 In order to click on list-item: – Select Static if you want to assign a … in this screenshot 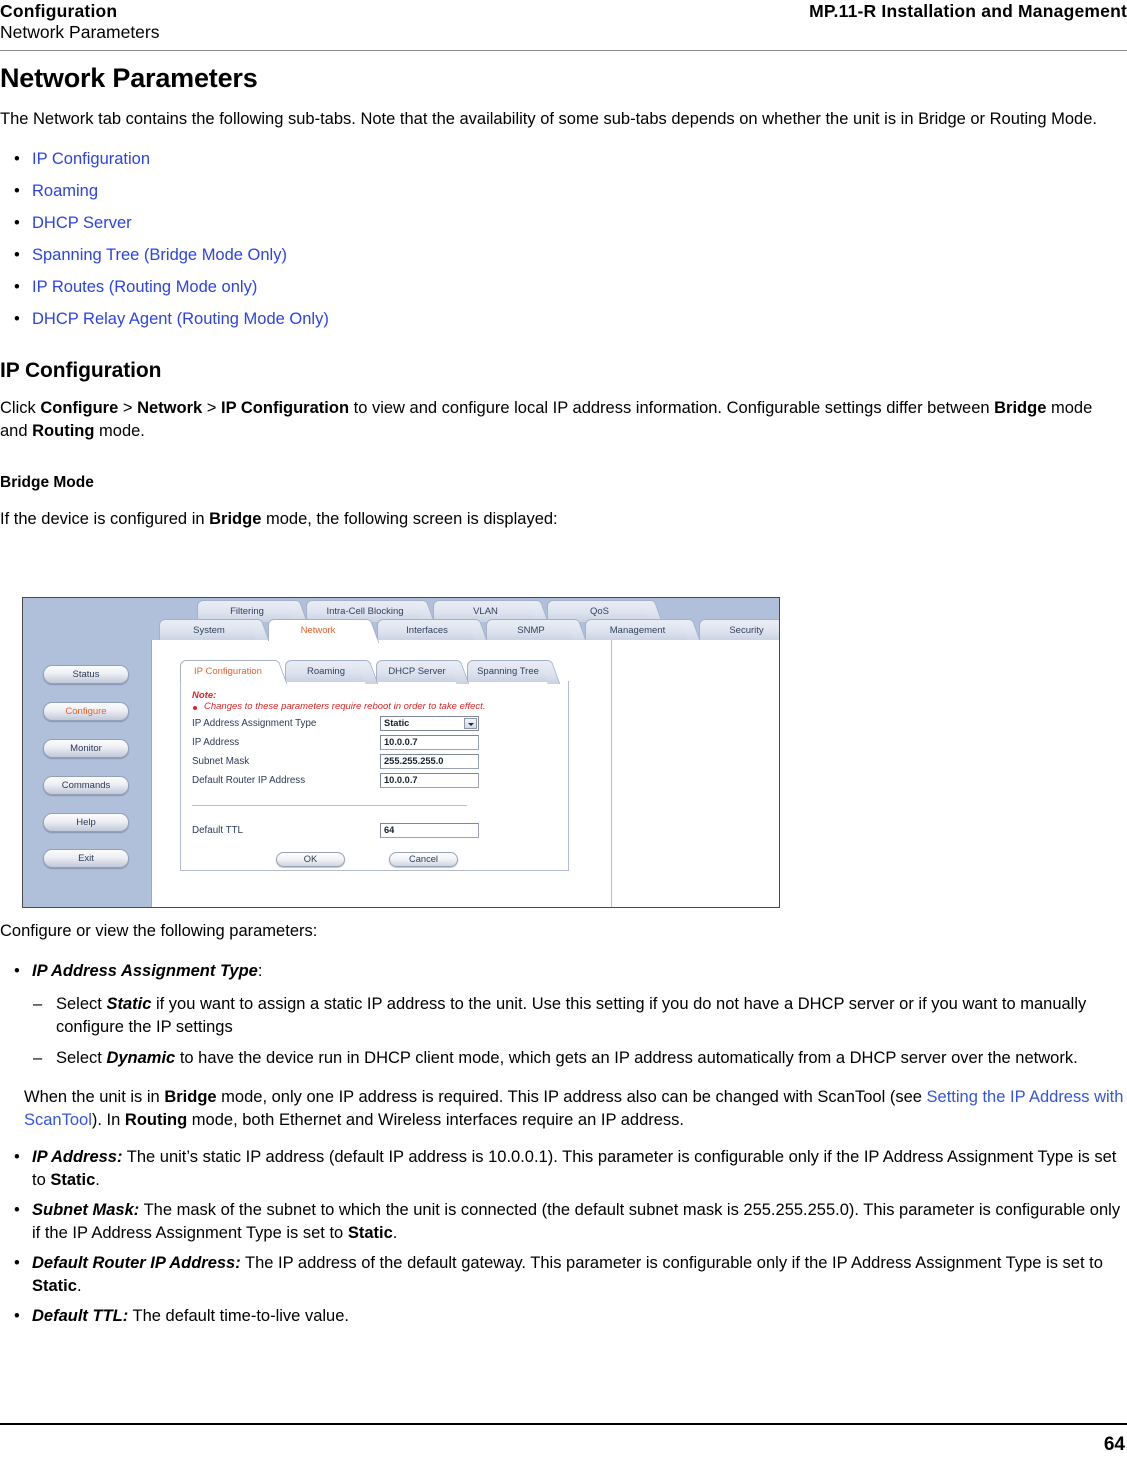, I will do `click(563, 1016)`.